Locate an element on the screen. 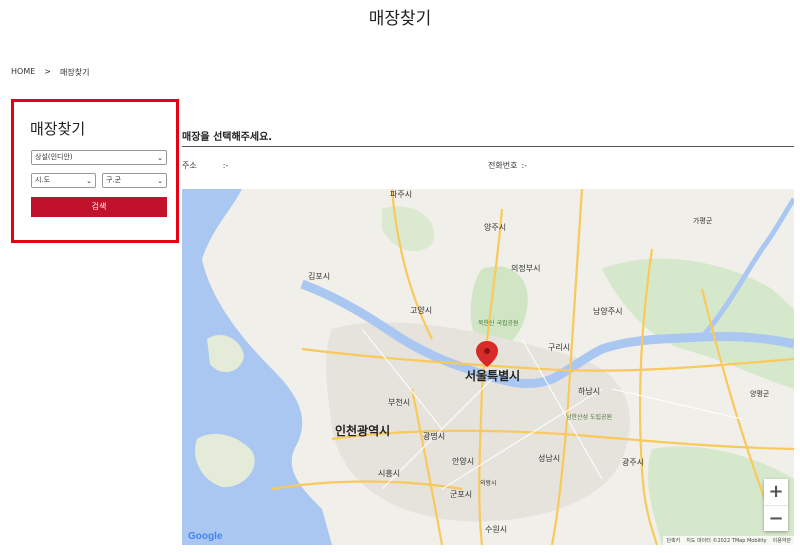 The image size is (800, 553). map-label-yangpyeong: 양평군 is located at coordinates (760, 393).